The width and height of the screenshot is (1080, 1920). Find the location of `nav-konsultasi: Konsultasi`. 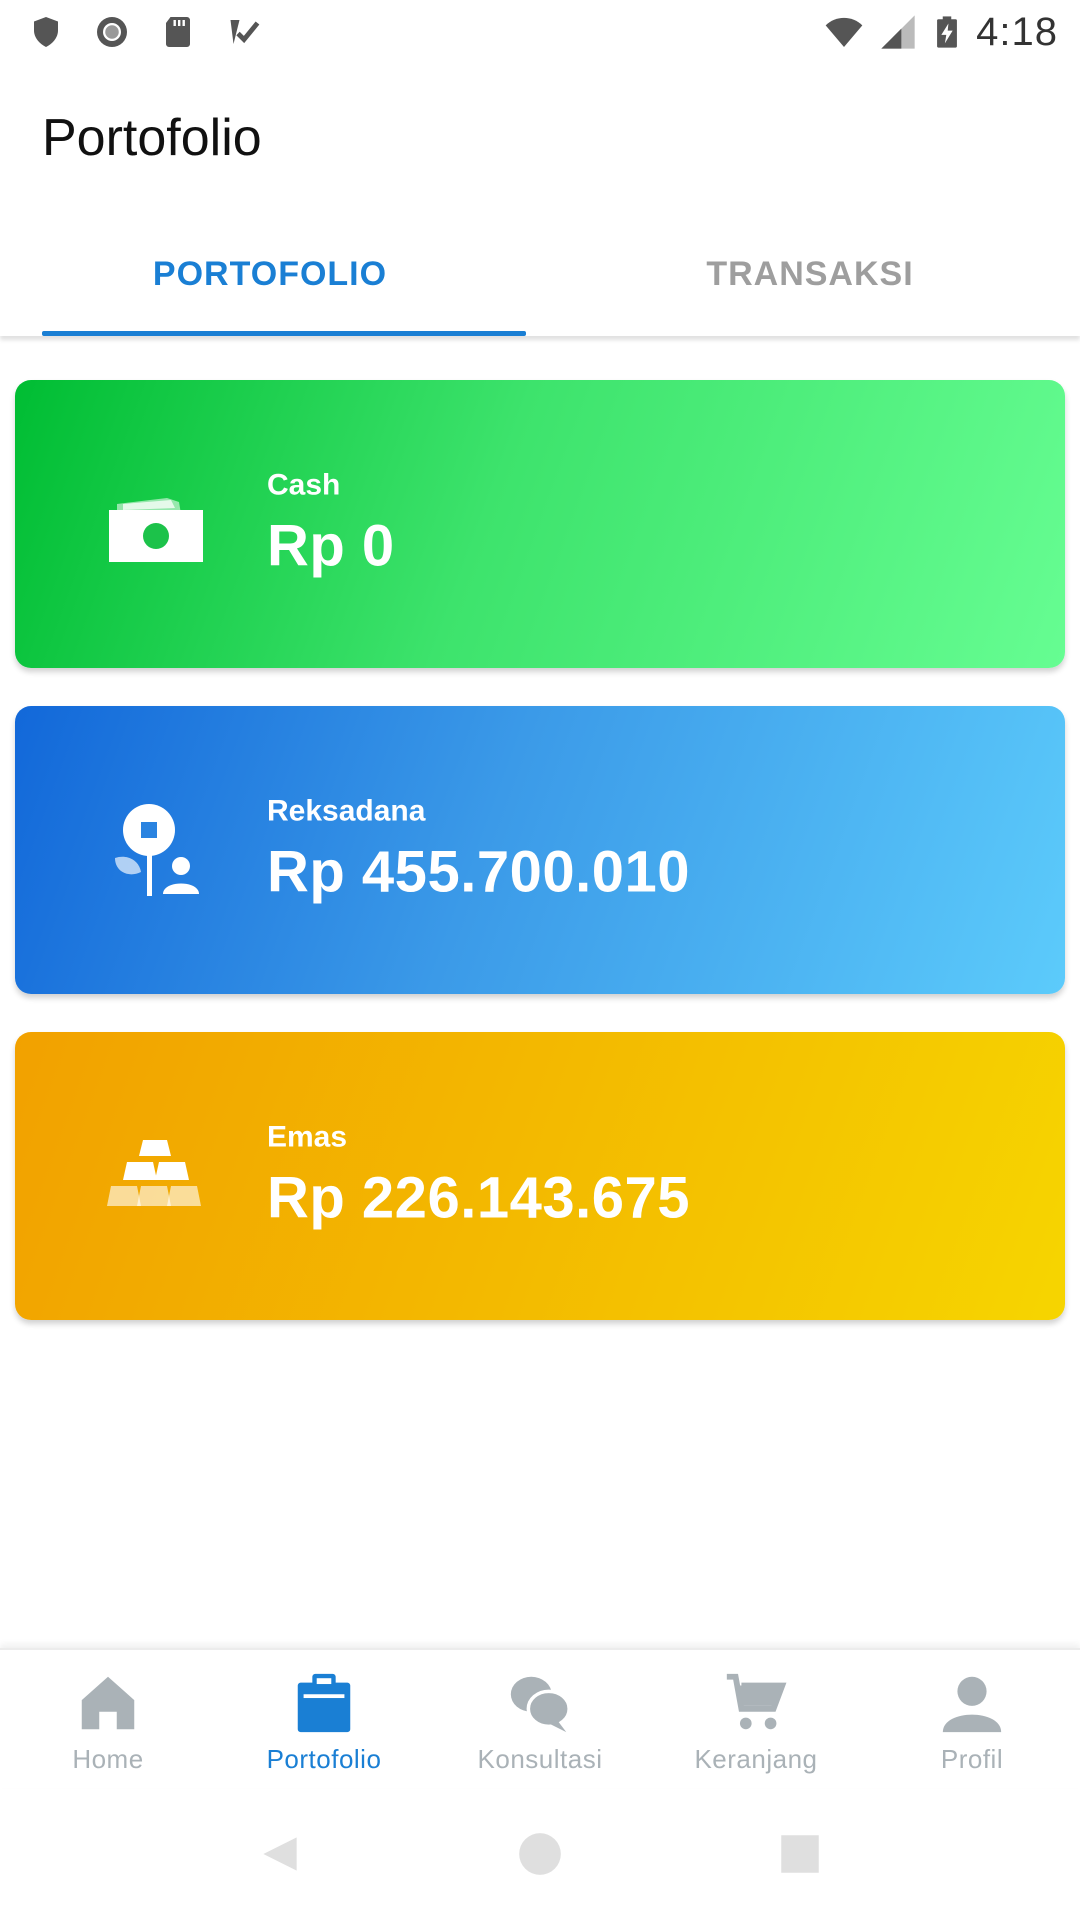

nav-konsultasi: Konsultasi is located at coordinates (540, 1719).